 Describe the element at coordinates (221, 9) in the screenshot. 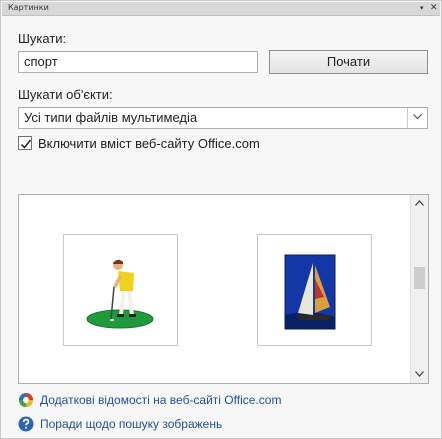

I see `pane-title-bar: Картинки ▾ ✕` at that location.